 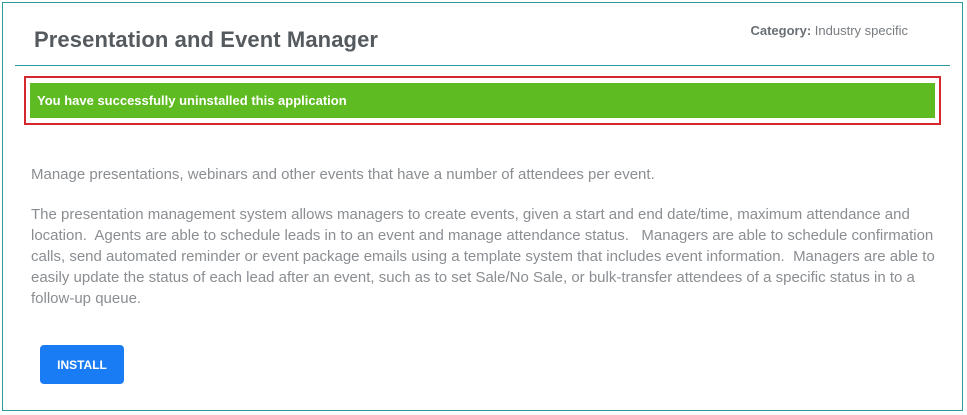 I want to click on category-label: Category:, so click(x=781, y=30).